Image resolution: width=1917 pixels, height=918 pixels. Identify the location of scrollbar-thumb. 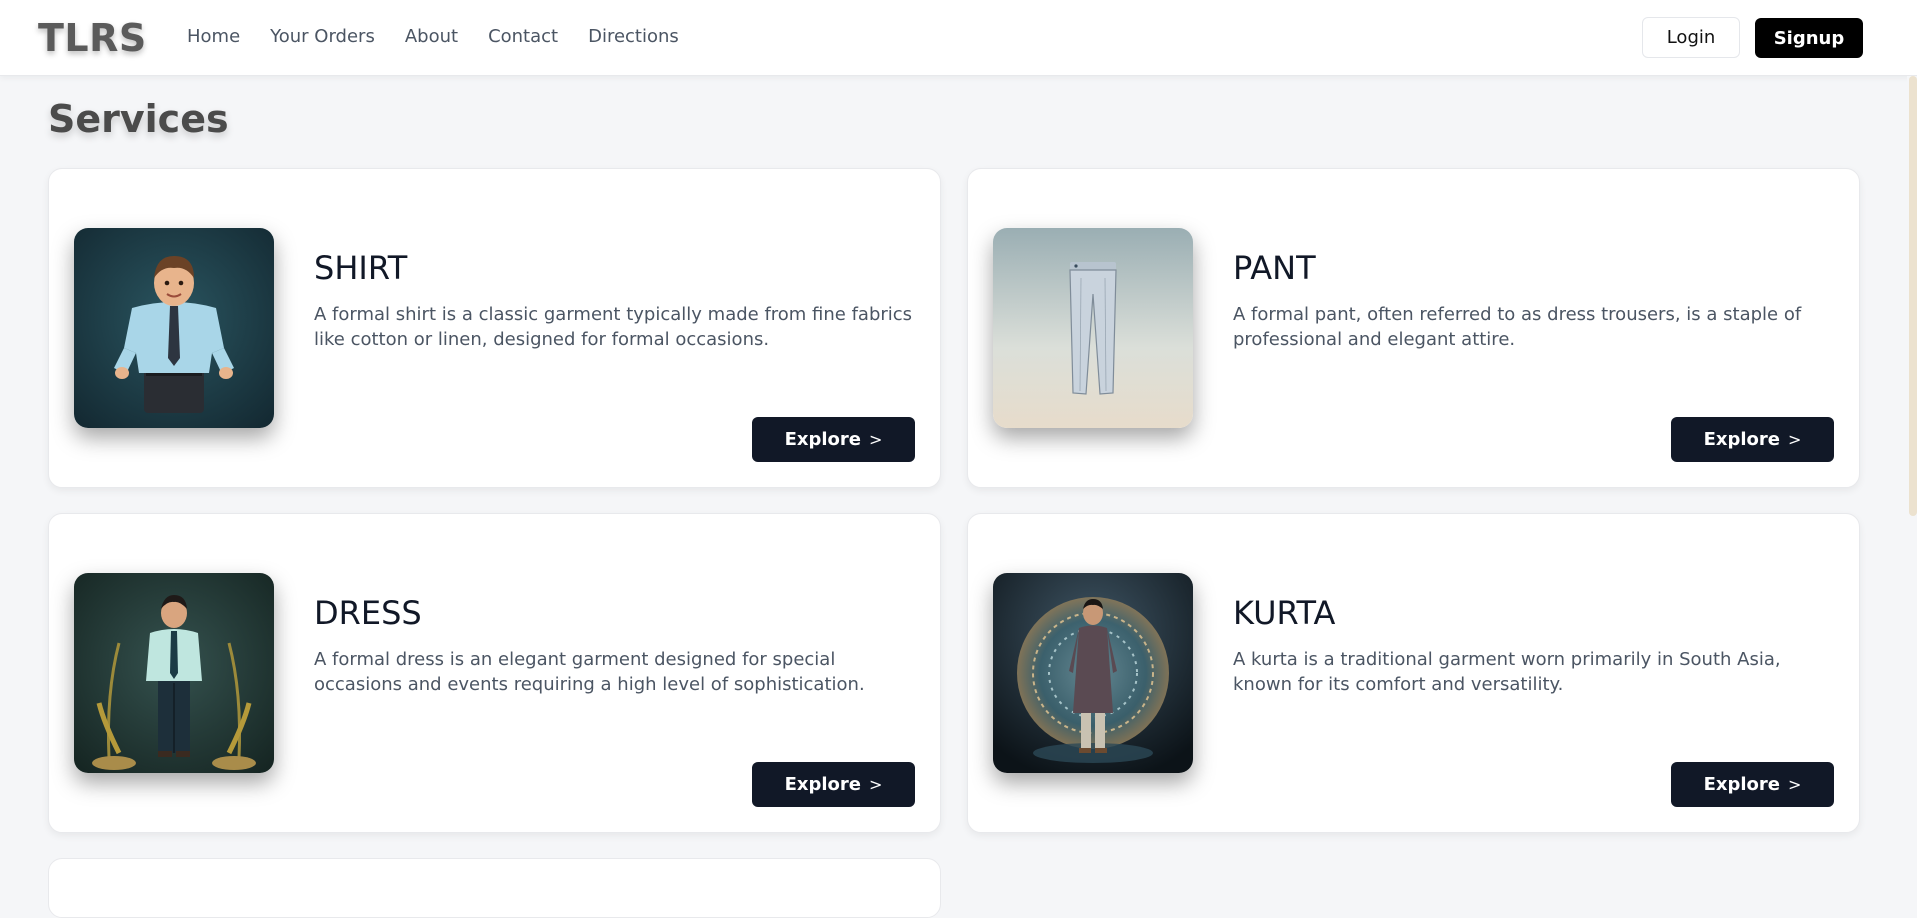
(1913, 296).